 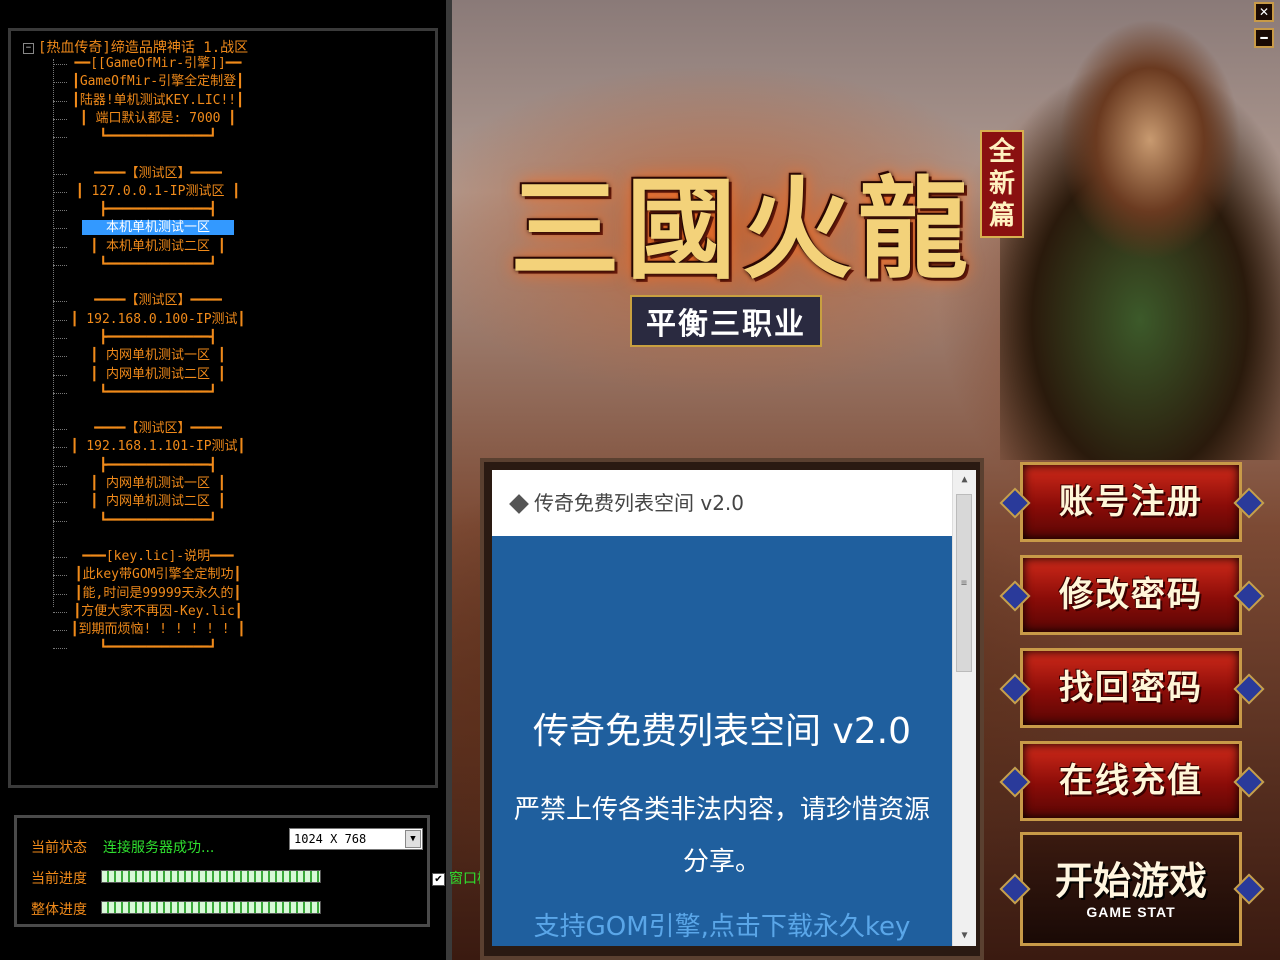 I want to click on total-progress-fill, so click(x=211, y=907).